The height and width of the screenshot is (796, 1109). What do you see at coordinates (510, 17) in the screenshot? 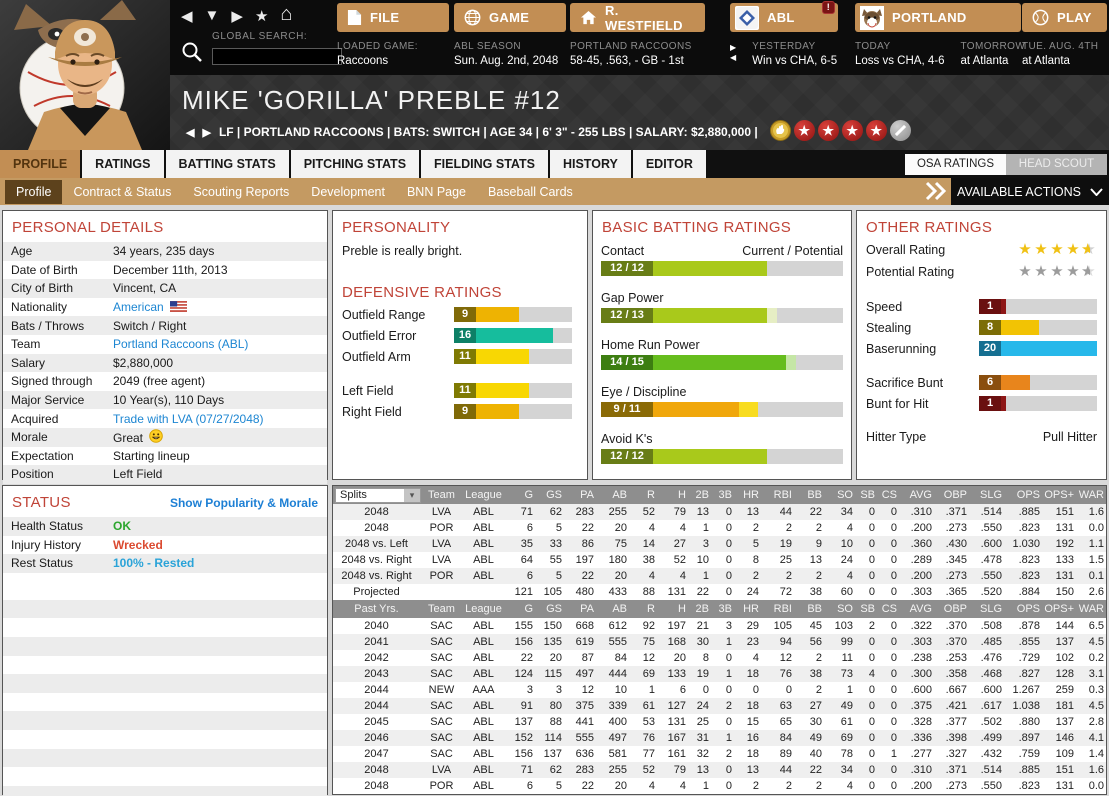
I see `game-button: GAME` at bounding box center [510, 17].